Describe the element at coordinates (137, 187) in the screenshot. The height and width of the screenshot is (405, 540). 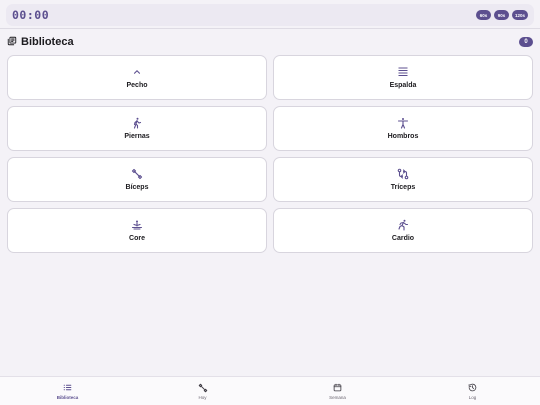
I see `category-label: Bíceps` at that location.